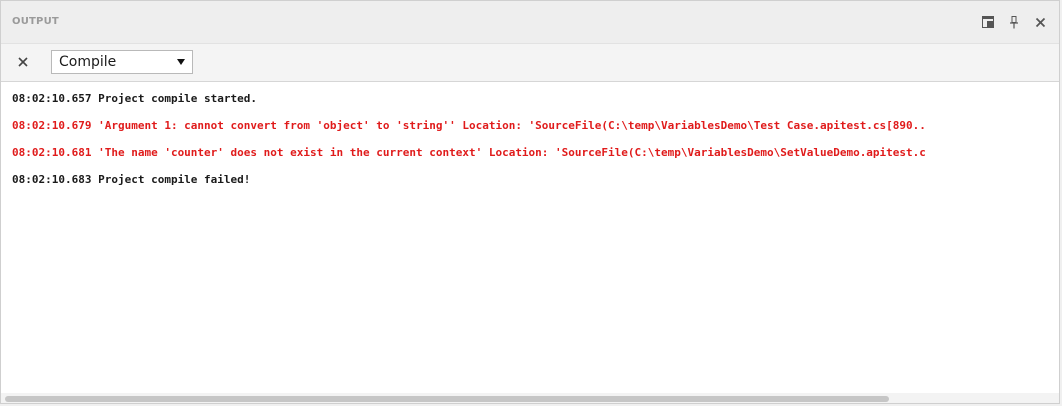  I want to click on panel-title-actions, so click(1014, 22).